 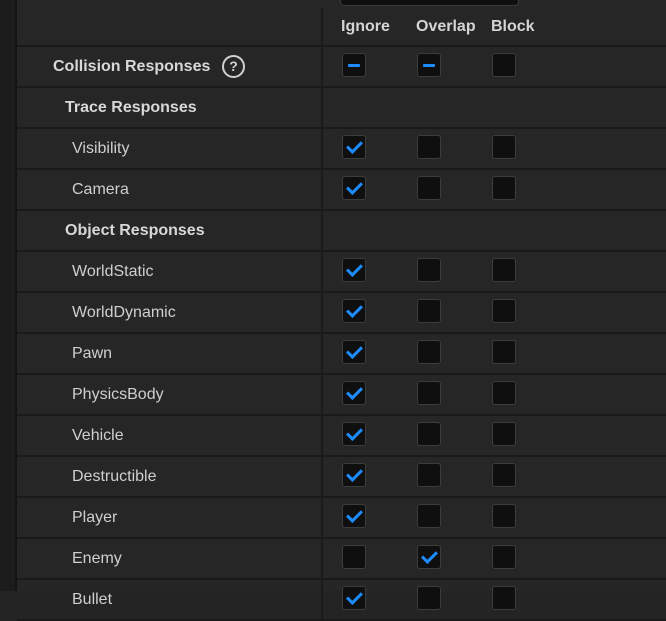 I want to click on object-row-pawn-block-checkbox, so click(x=504, y=352).